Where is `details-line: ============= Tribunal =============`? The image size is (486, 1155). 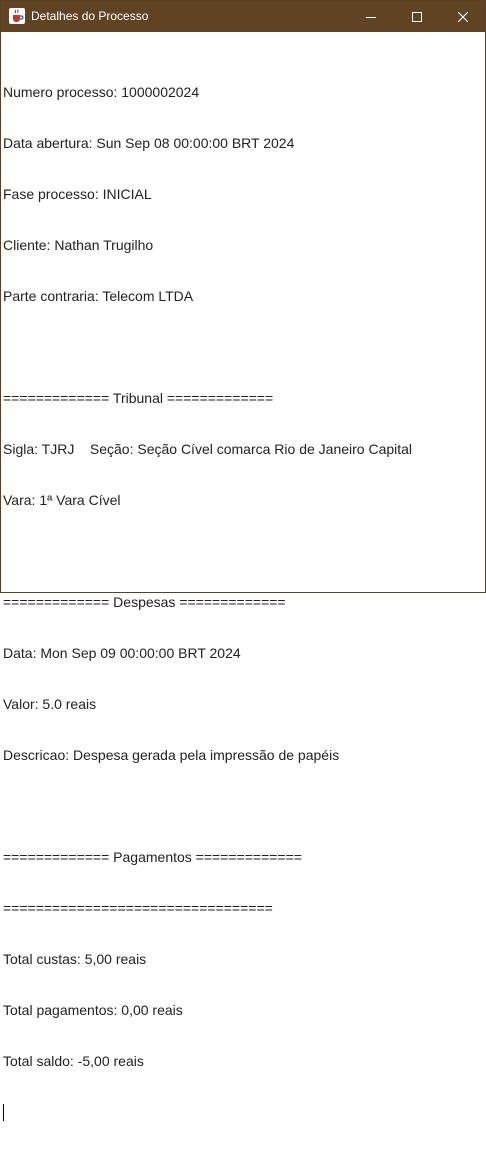 details-line: ============= Tribunal ============= is located at coordinates (138, 398).